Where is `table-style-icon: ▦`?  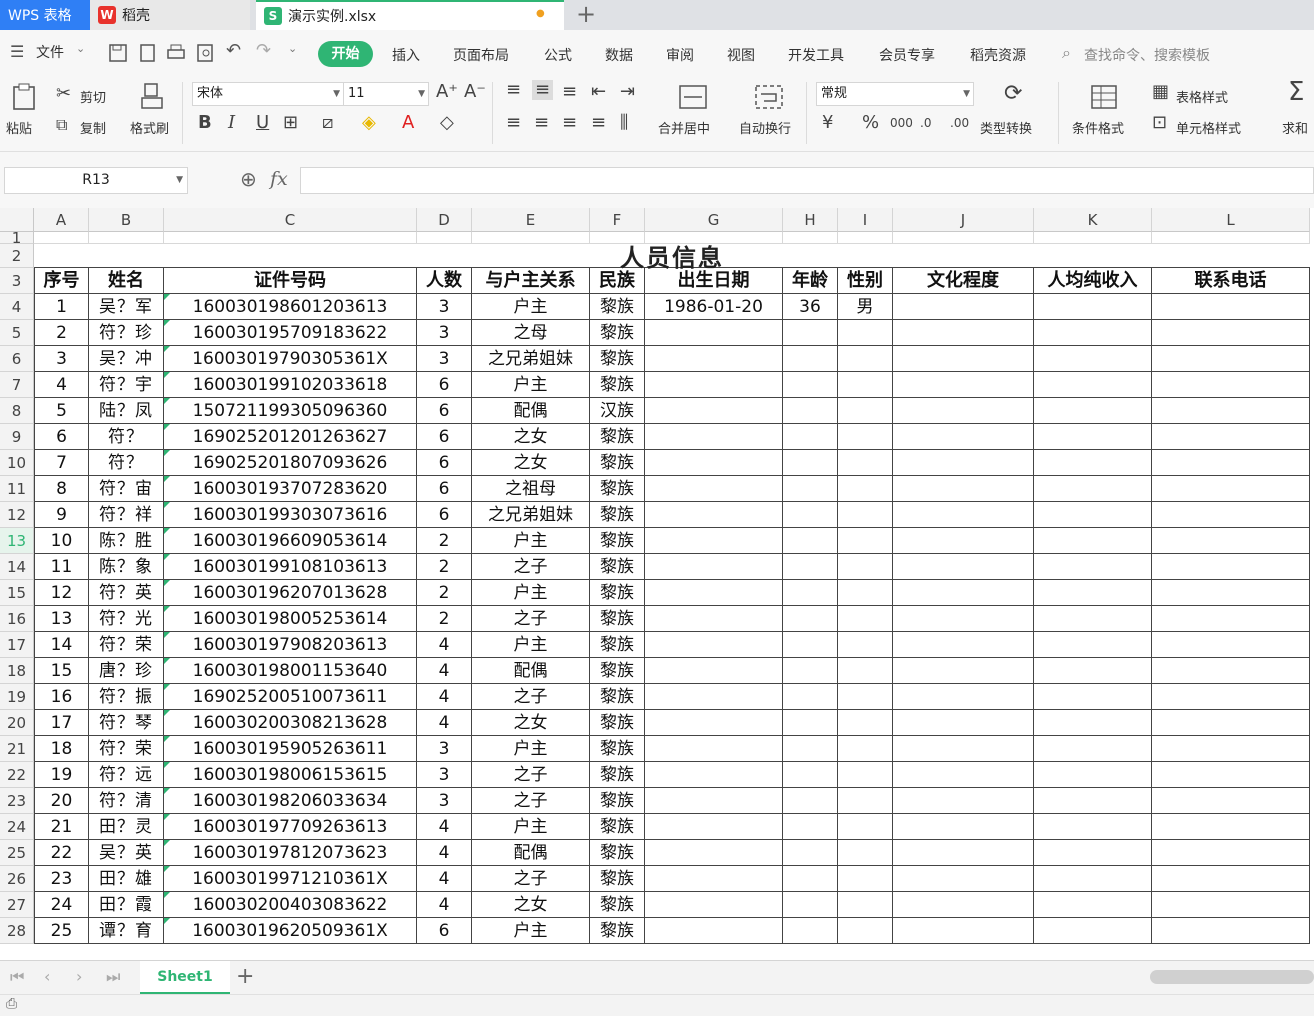
table-style-icon: ▦ is located at coordinates (1160, 92).